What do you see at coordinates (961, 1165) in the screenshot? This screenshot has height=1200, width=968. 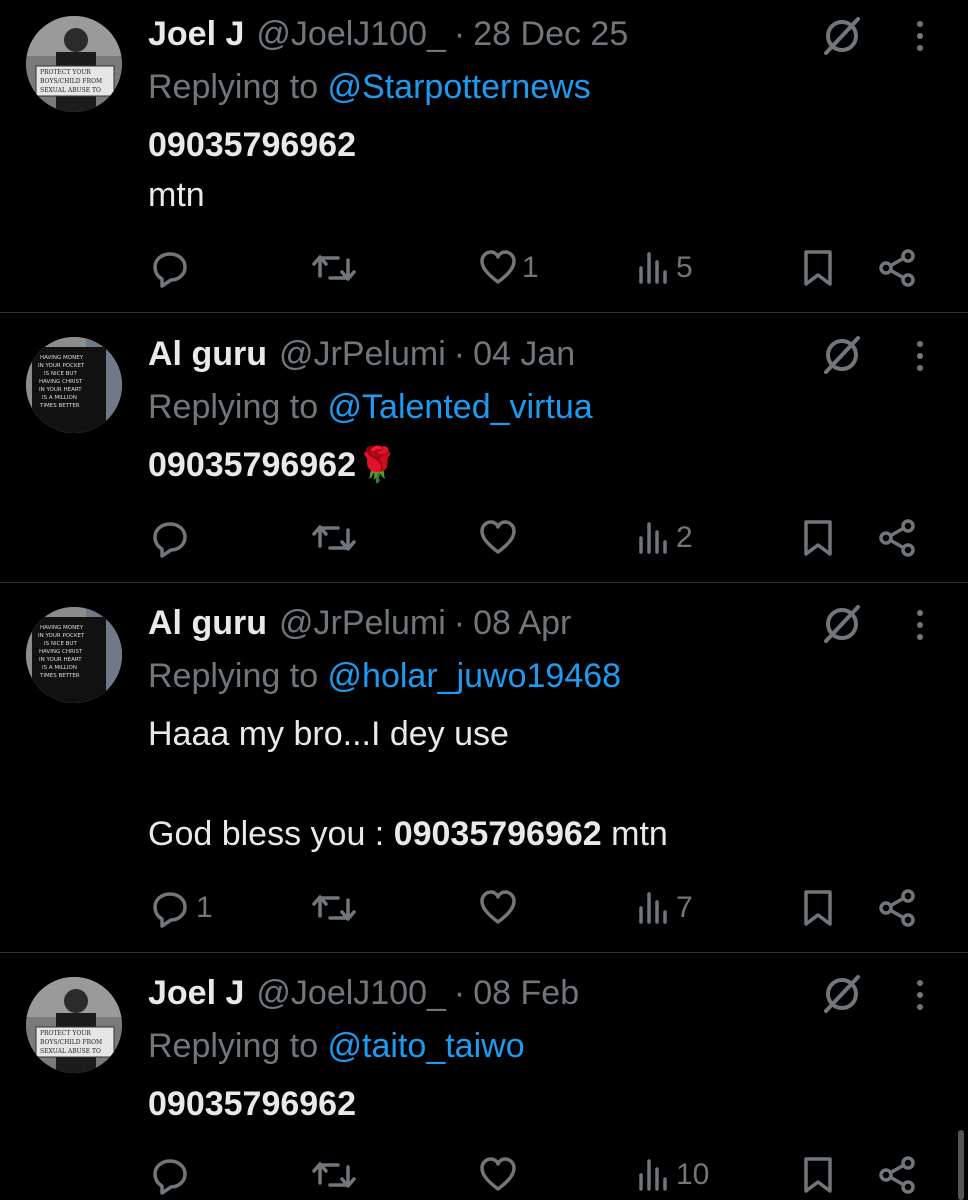 I see `scrollbar` at bounding box center [961, 1165].